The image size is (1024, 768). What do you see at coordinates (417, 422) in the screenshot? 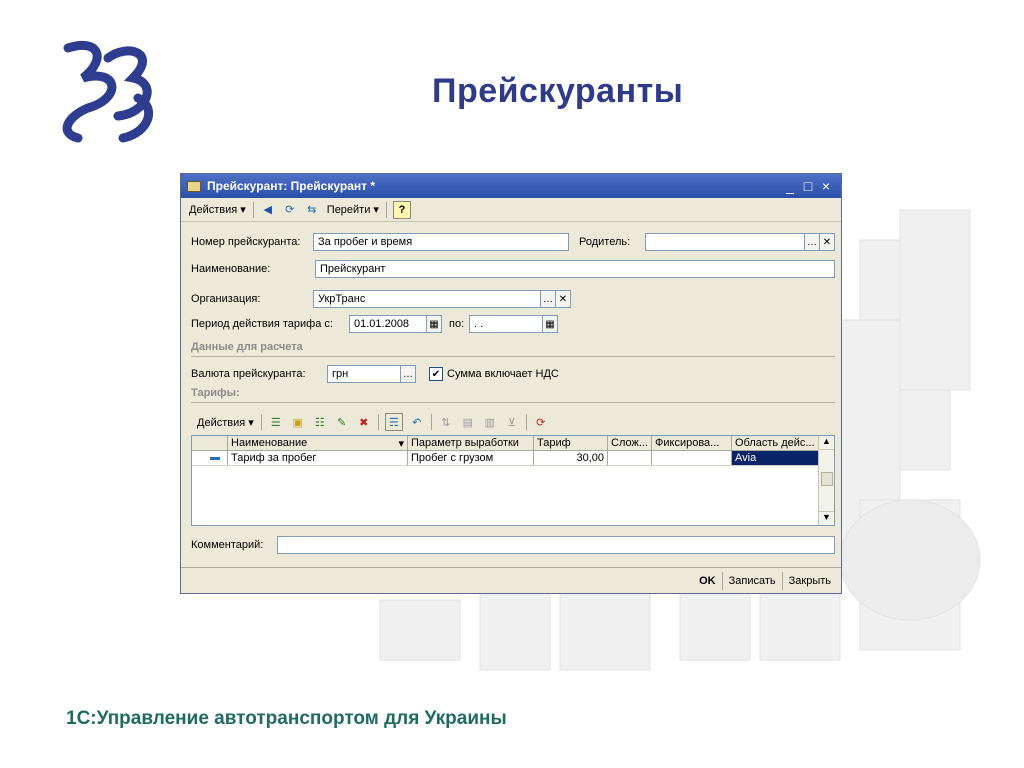
I see `undo-icon: ↶` at bounding box center [417, 422].